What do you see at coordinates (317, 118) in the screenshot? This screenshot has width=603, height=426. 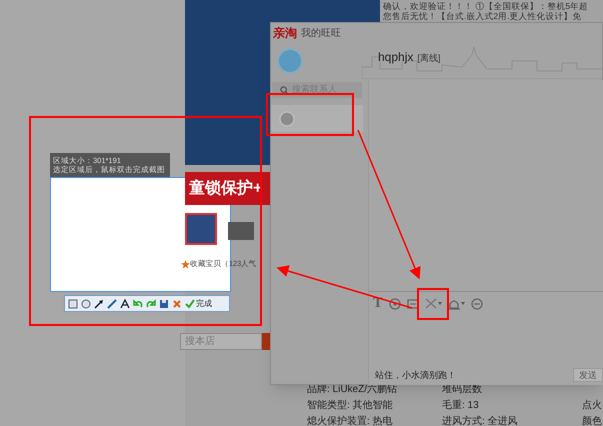 I see `contact-item` at bounding box center [317, 118].